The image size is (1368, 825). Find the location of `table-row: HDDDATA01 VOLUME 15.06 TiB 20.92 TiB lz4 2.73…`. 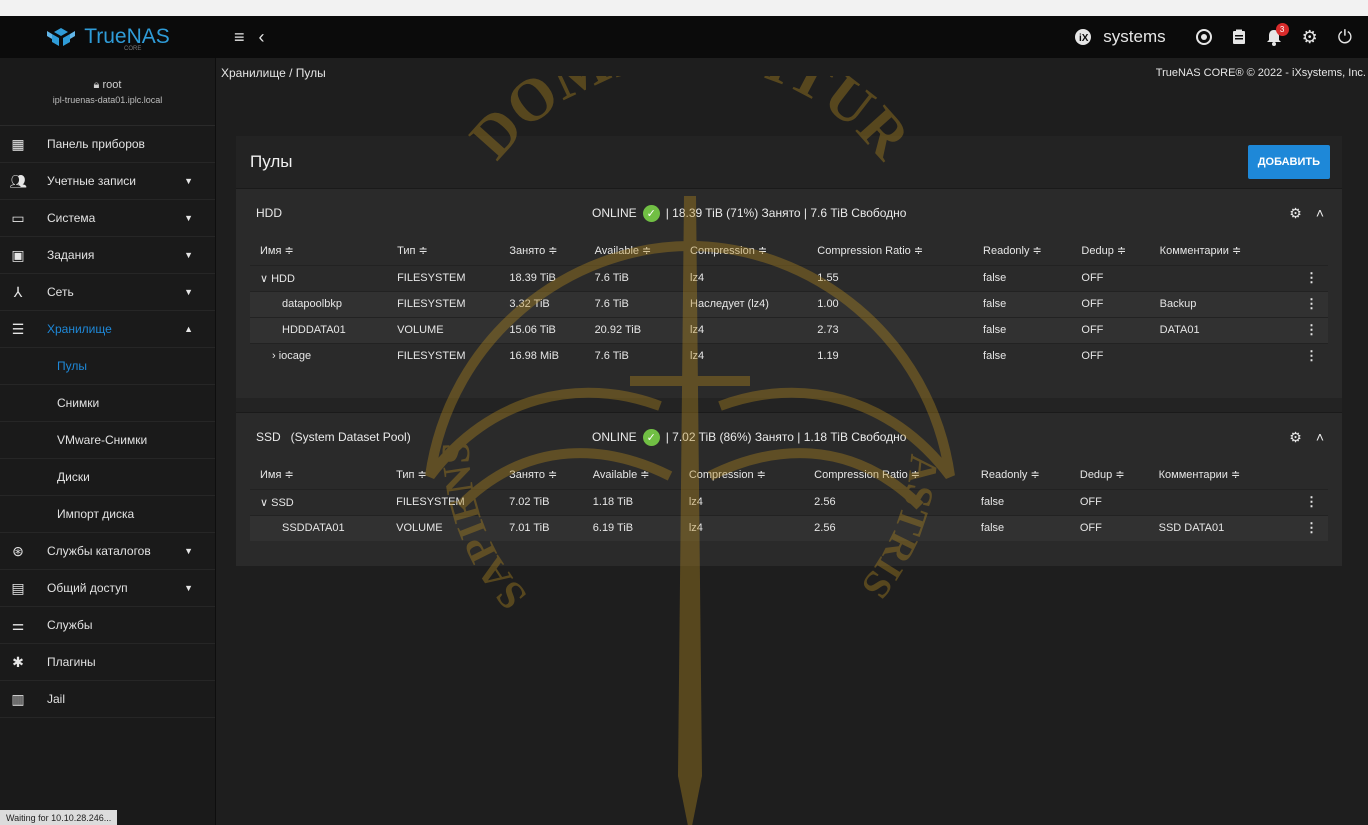

table-row: HDDDATA01 VOLUME 15.06 TiB 20.92 TiB lz4 2.73… is located at coordinates (789, 329).